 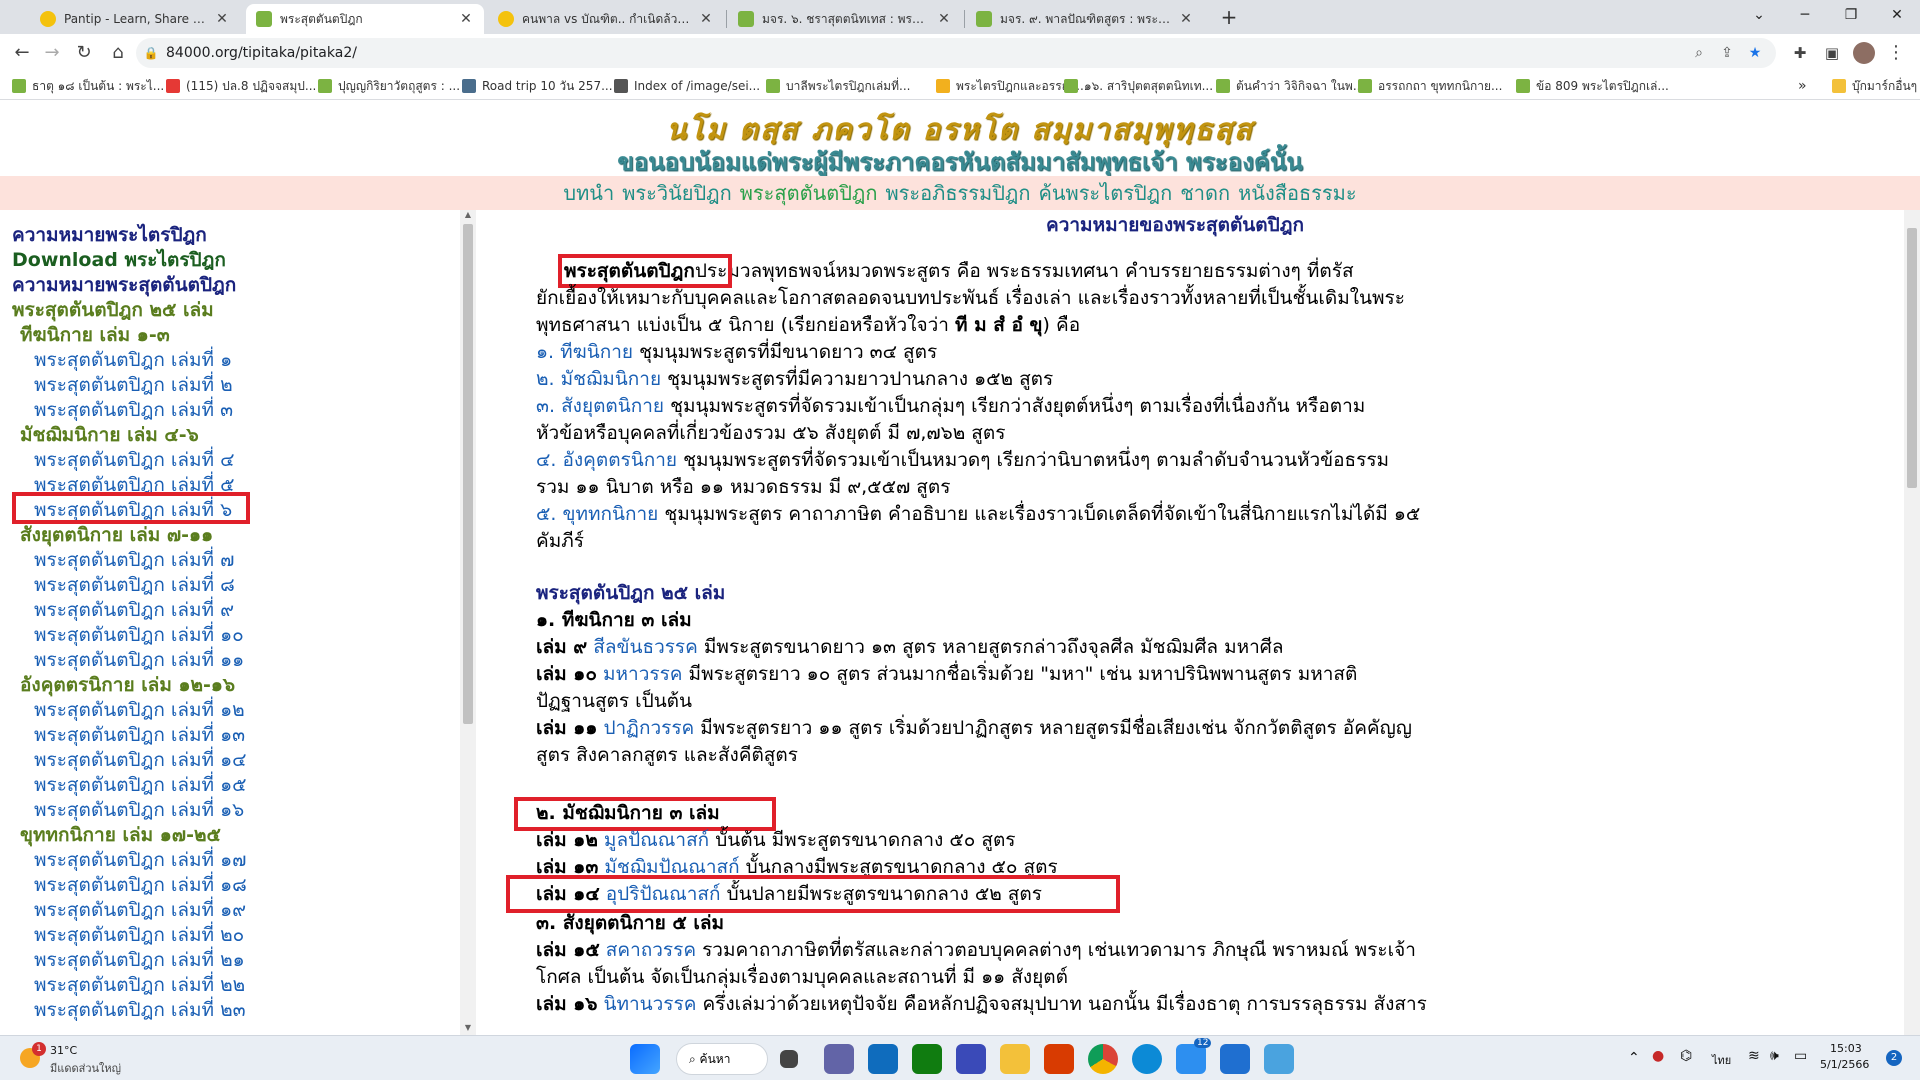 I want to click on other-bookmarks: บุ๊กมาร์กอื่นๆ, so click(x=1874, y=86).